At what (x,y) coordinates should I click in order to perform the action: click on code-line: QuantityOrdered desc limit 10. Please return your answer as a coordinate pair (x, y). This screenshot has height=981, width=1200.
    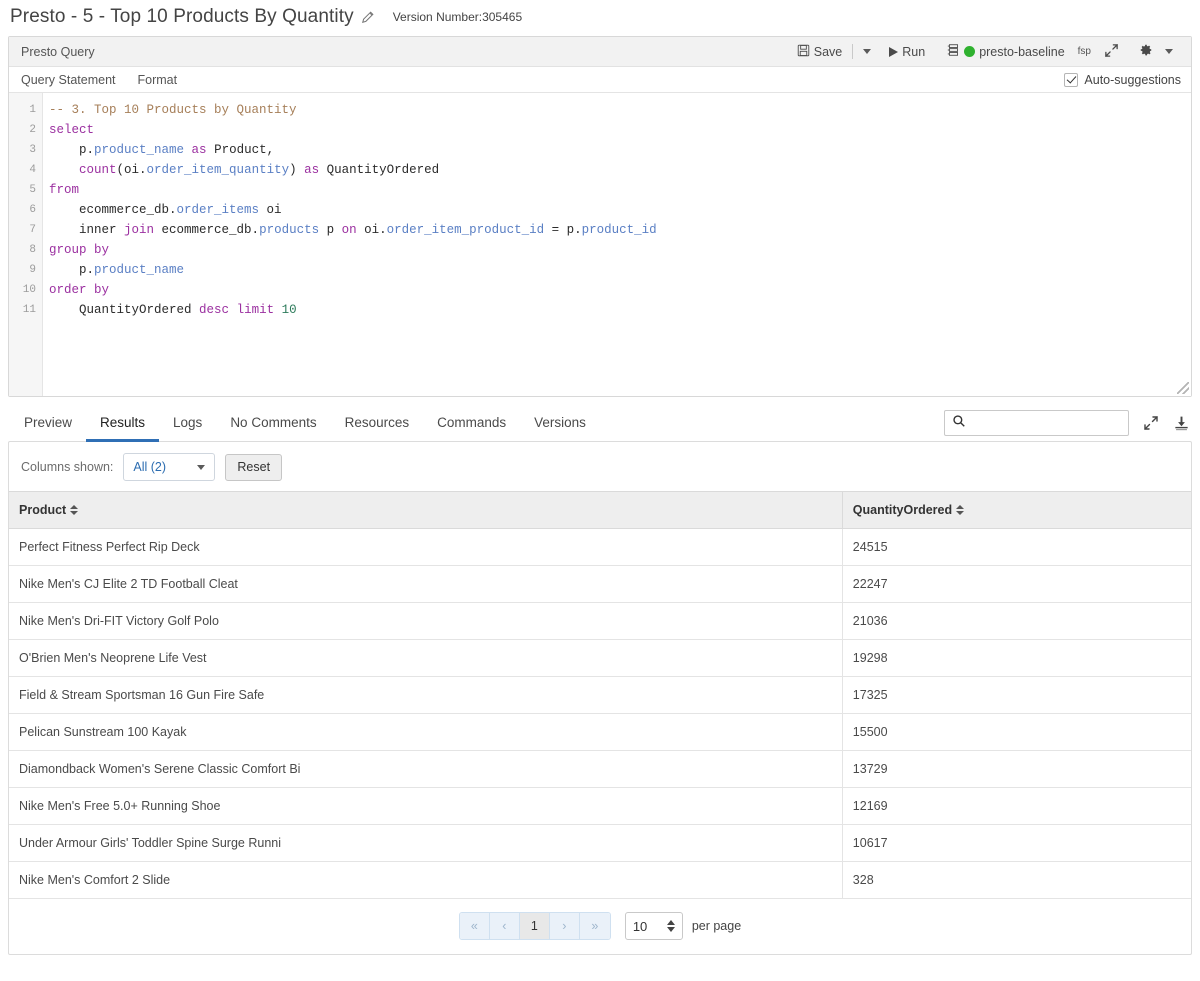
    Looking at the image, I should click on (620, 310).